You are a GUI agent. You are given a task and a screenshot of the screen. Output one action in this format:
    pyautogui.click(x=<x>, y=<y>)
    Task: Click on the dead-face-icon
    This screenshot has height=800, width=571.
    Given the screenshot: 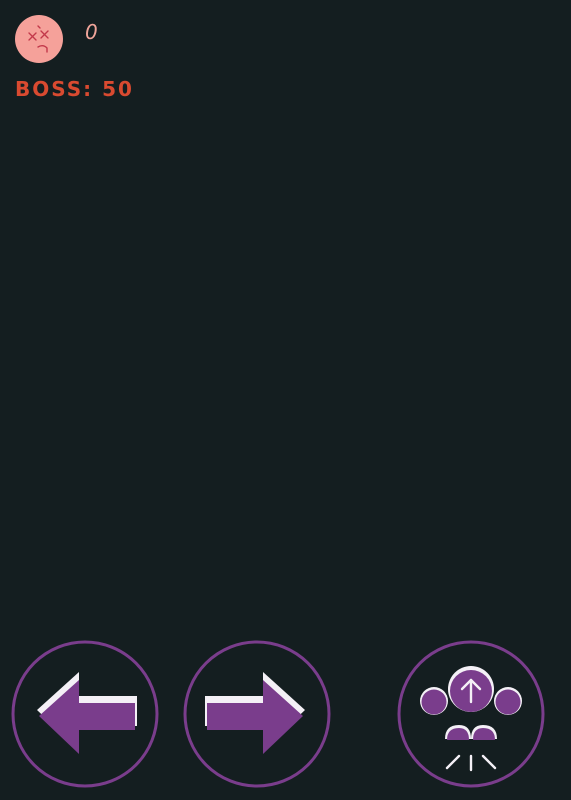 What is the action you would take?
    pyautogui.click(x=39, y=39)
    